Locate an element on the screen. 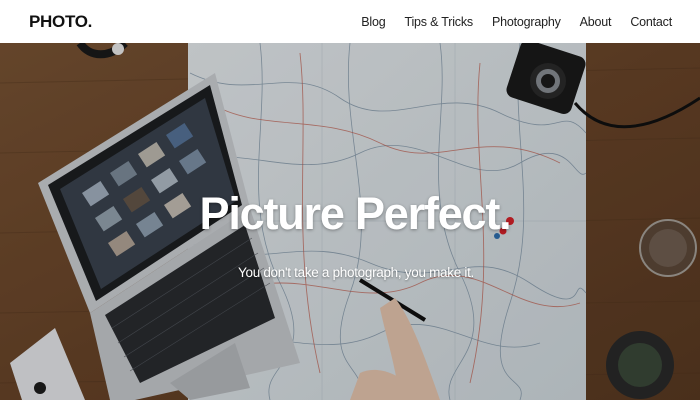 This screenshot has width=700, height=400. hero-title: Picture Perfect. is located at coordinates (355, 213).